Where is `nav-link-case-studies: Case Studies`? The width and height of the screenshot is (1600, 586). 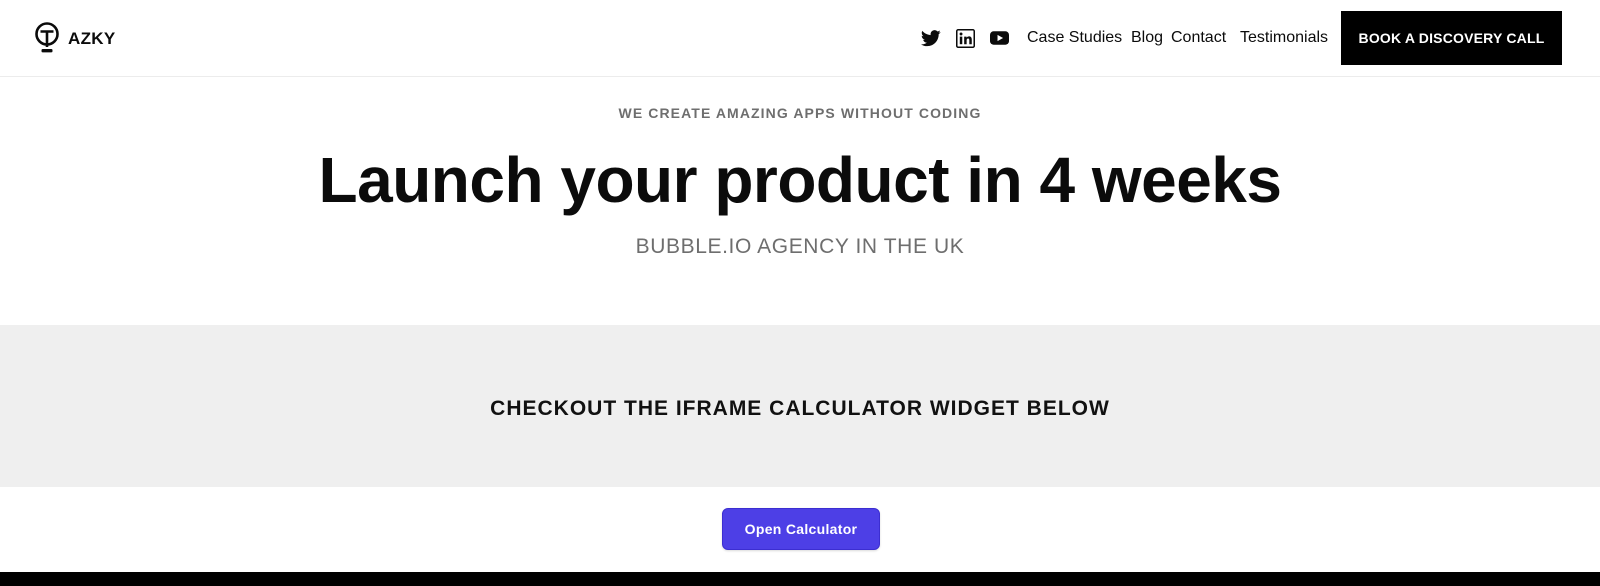 nav-link-case-studies: Case Studies is located at coordinates (1074, 38).